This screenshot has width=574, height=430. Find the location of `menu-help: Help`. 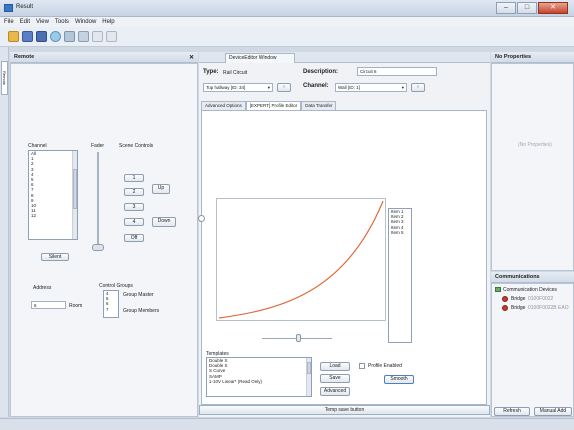

menu-help: Help is located at coordinates (108, 22).